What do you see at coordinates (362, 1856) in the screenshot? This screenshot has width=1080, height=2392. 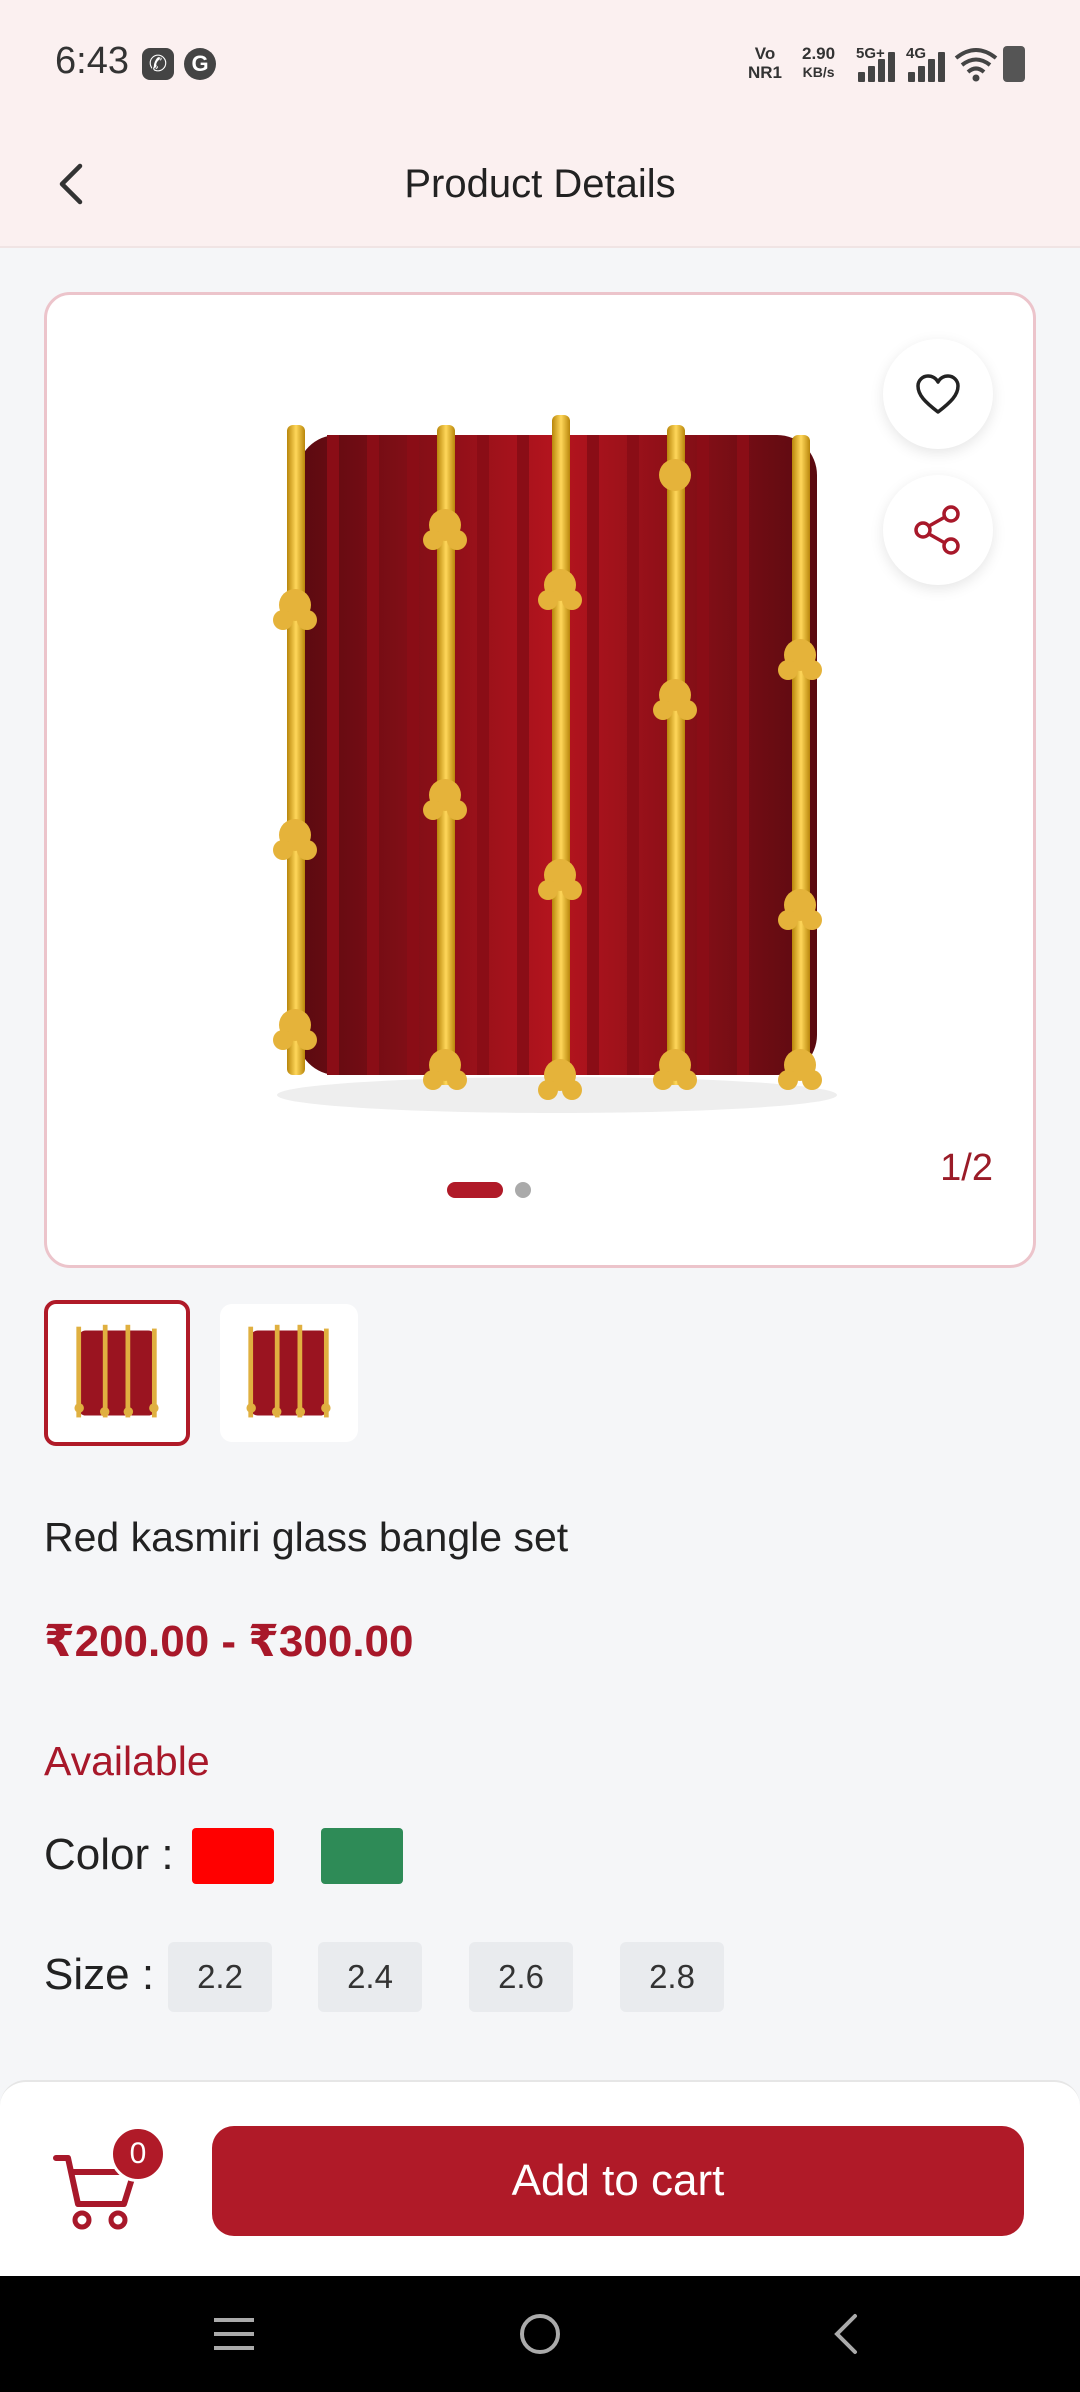 I see `color-swatch-green` at bounding box center [362, 1856].